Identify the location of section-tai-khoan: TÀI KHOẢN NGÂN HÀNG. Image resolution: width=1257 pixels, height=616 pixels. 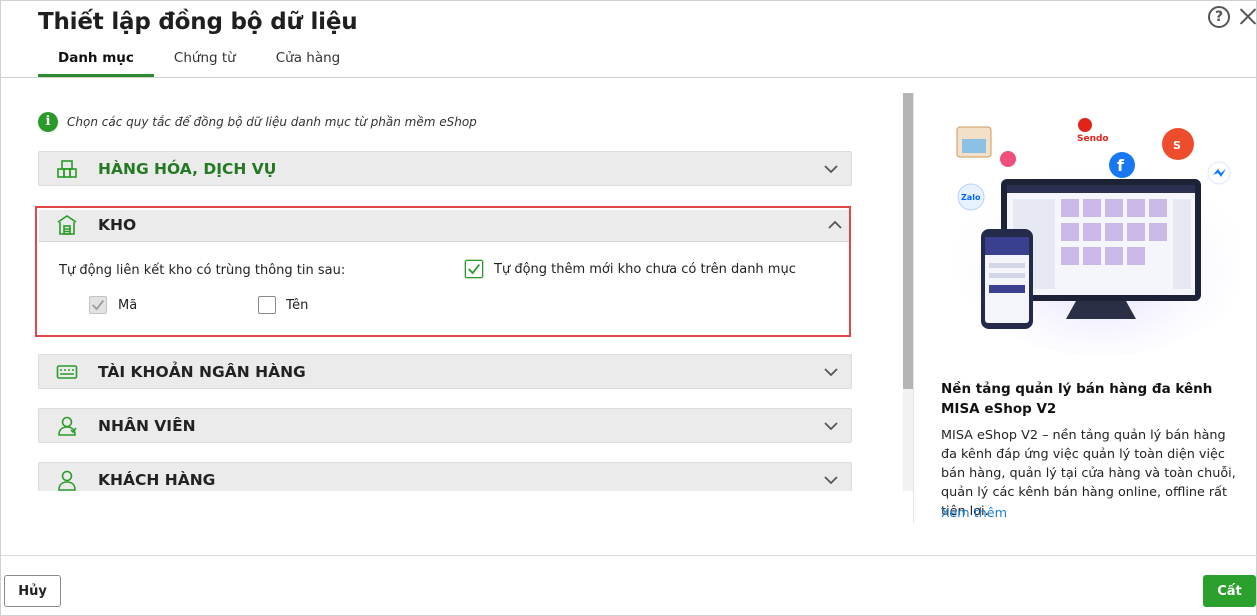
(445, 371).